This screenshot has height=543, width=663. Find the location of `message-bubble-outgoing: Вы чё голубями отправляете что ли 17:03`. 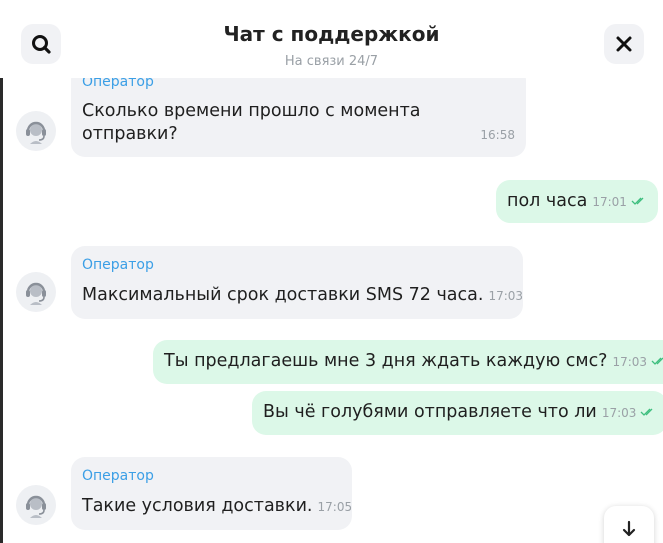

message-bubble-outgoing: Вы чё голубями отправляете что ли 17:03 is located at coordinates (457, 413).